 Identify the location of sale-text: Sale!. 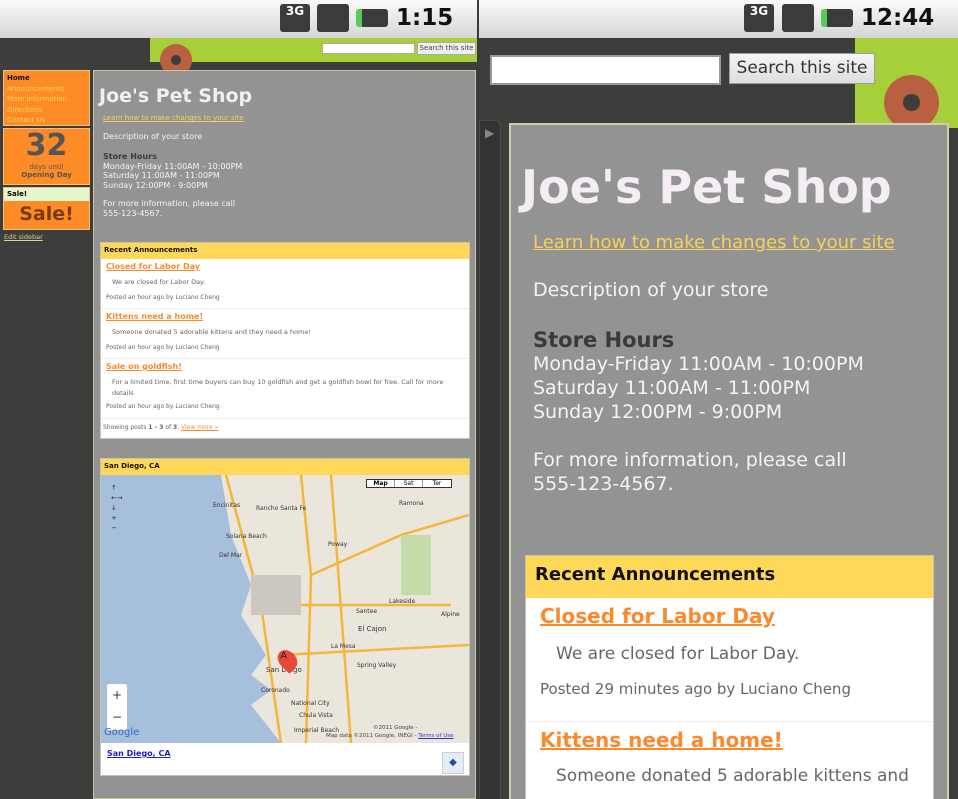
(46, 214).